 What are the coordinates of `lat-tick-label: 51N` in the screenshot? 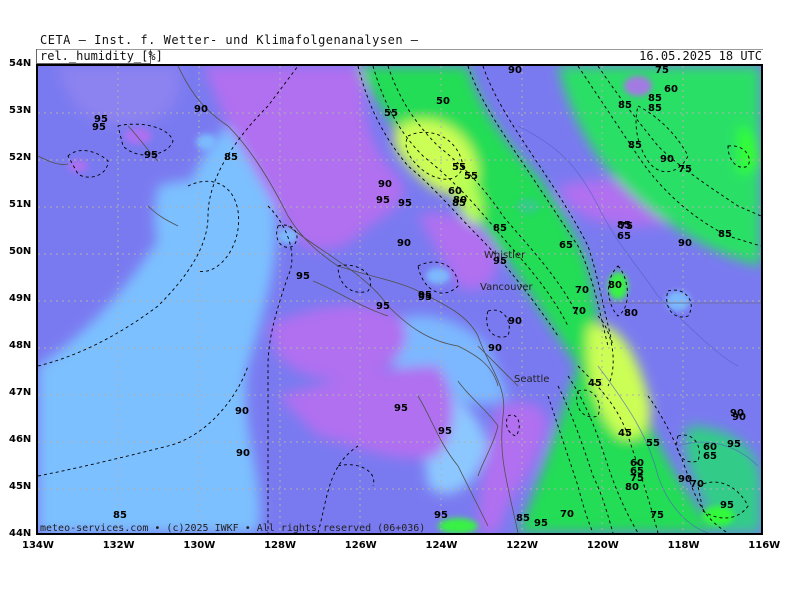 It's located at (20, 204).